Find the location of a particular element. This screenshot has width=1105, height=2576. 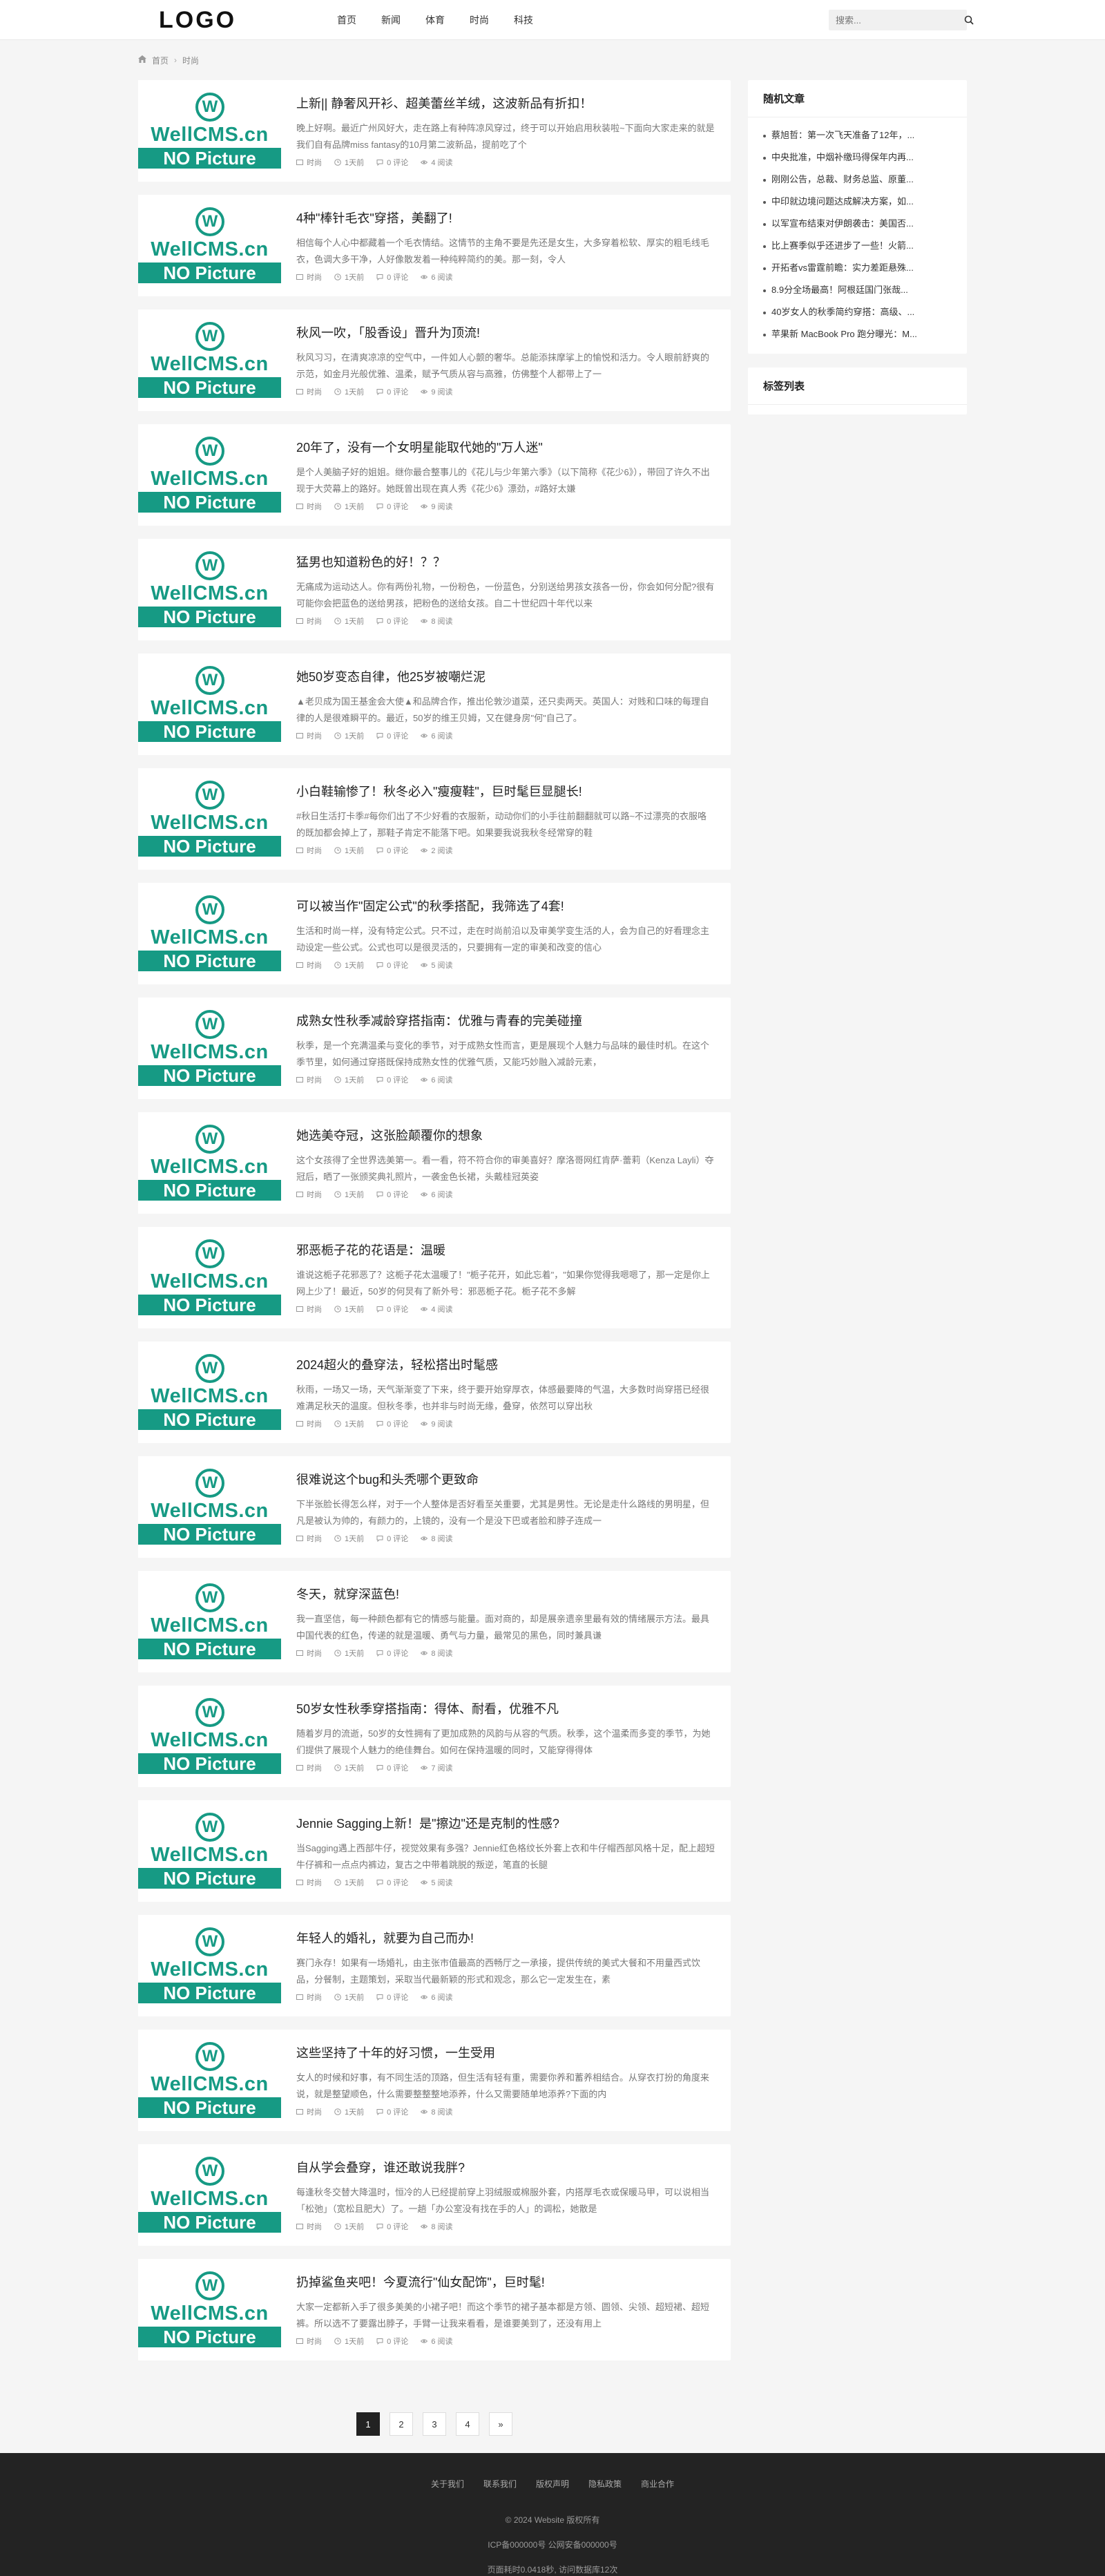

post-title: 自从学会叠穿，谁还敢说我胖? is located at coordinates (506, 2167).